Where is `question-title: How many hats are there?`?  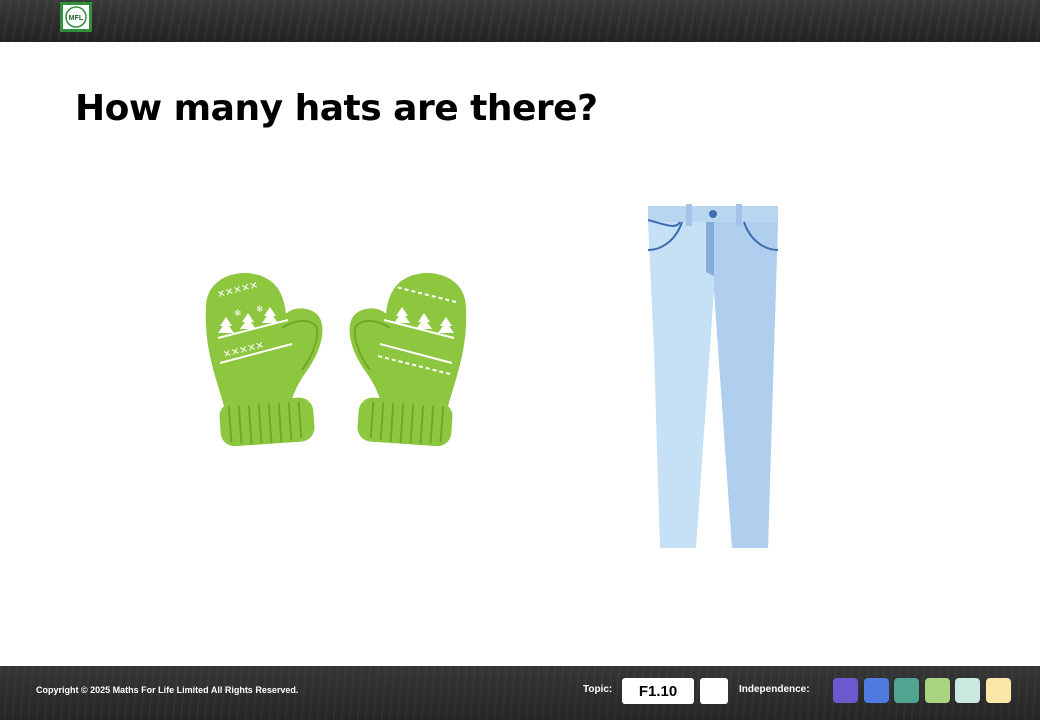
question-title: How many hats are there? is located at coordinates (336, 108).